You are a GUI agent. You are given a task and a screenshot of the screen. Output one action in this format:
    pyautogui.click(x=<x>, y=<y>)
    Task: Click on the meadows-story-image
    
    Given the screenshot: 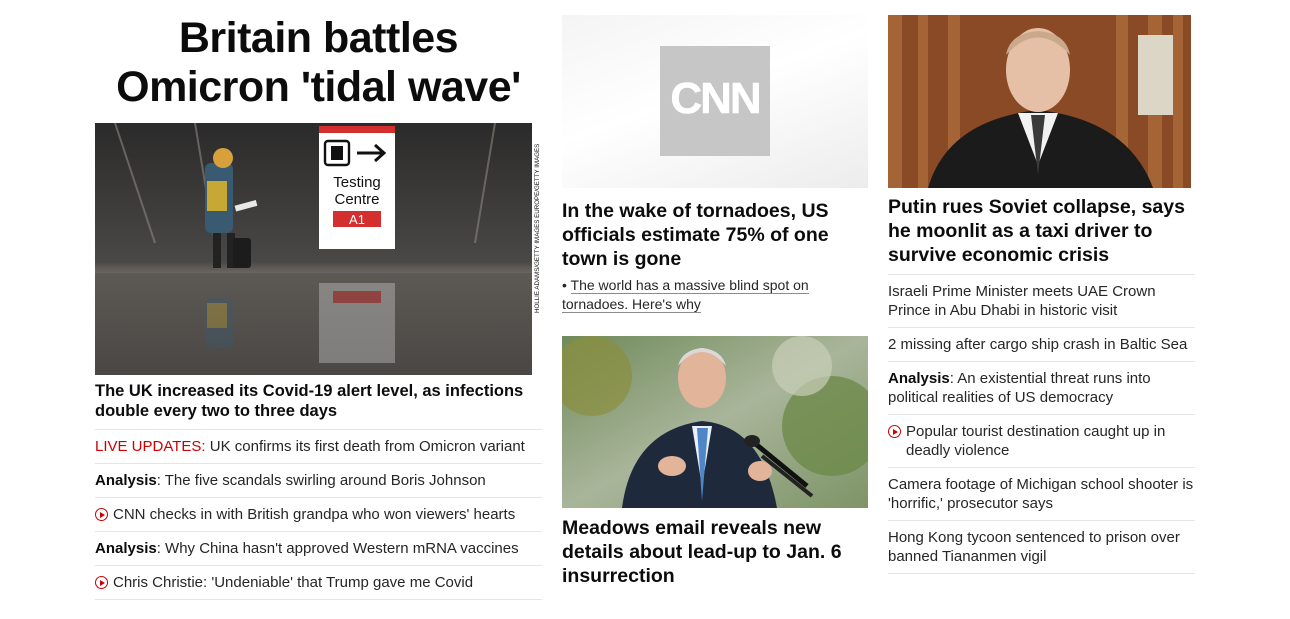 What is the action you would take?
    pyautogui.click(x=715, y=422)
    